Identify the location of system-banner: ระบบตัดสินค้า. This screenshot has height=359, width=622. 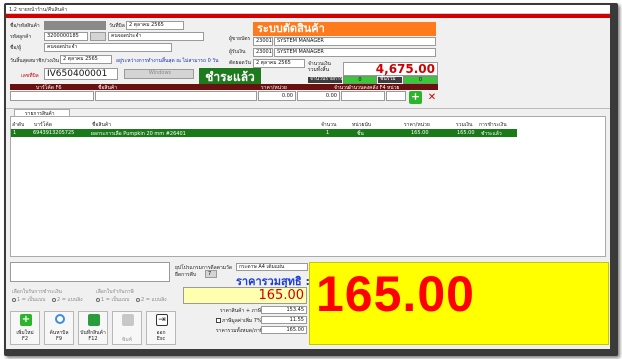
(344, 29).